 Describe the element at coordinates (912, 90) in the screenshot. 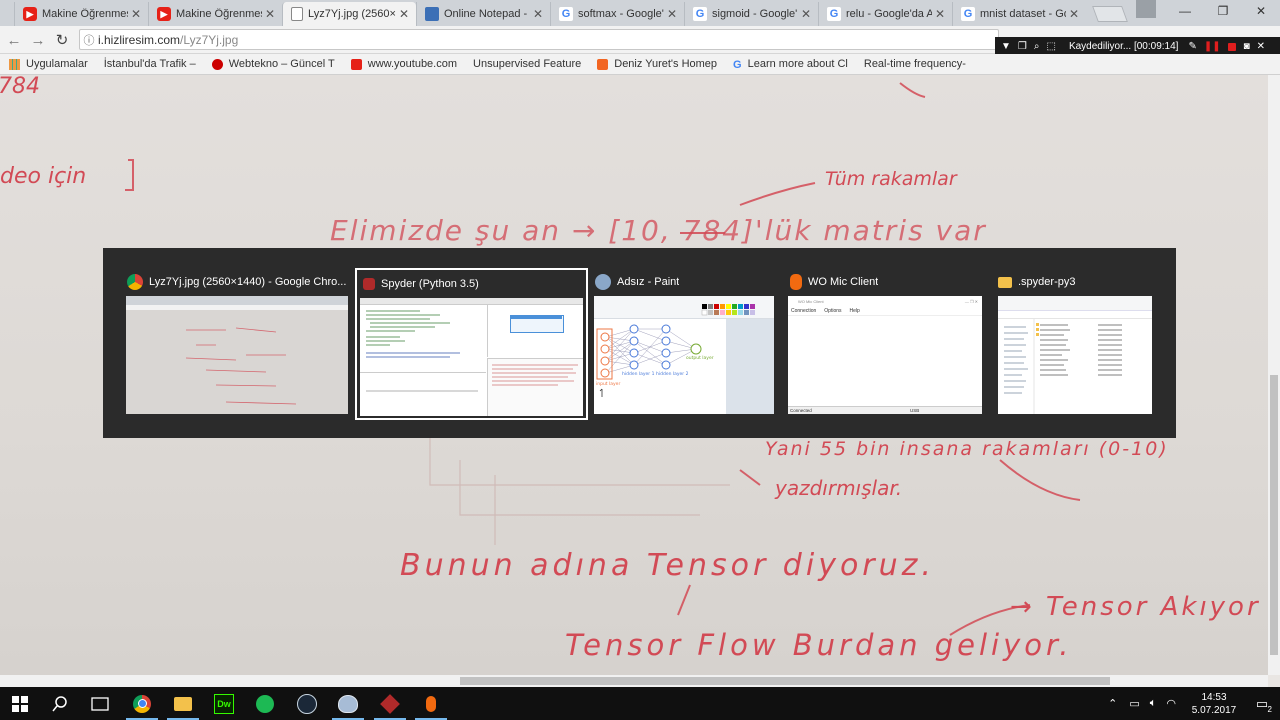

I see `ink-stroke` at that location.